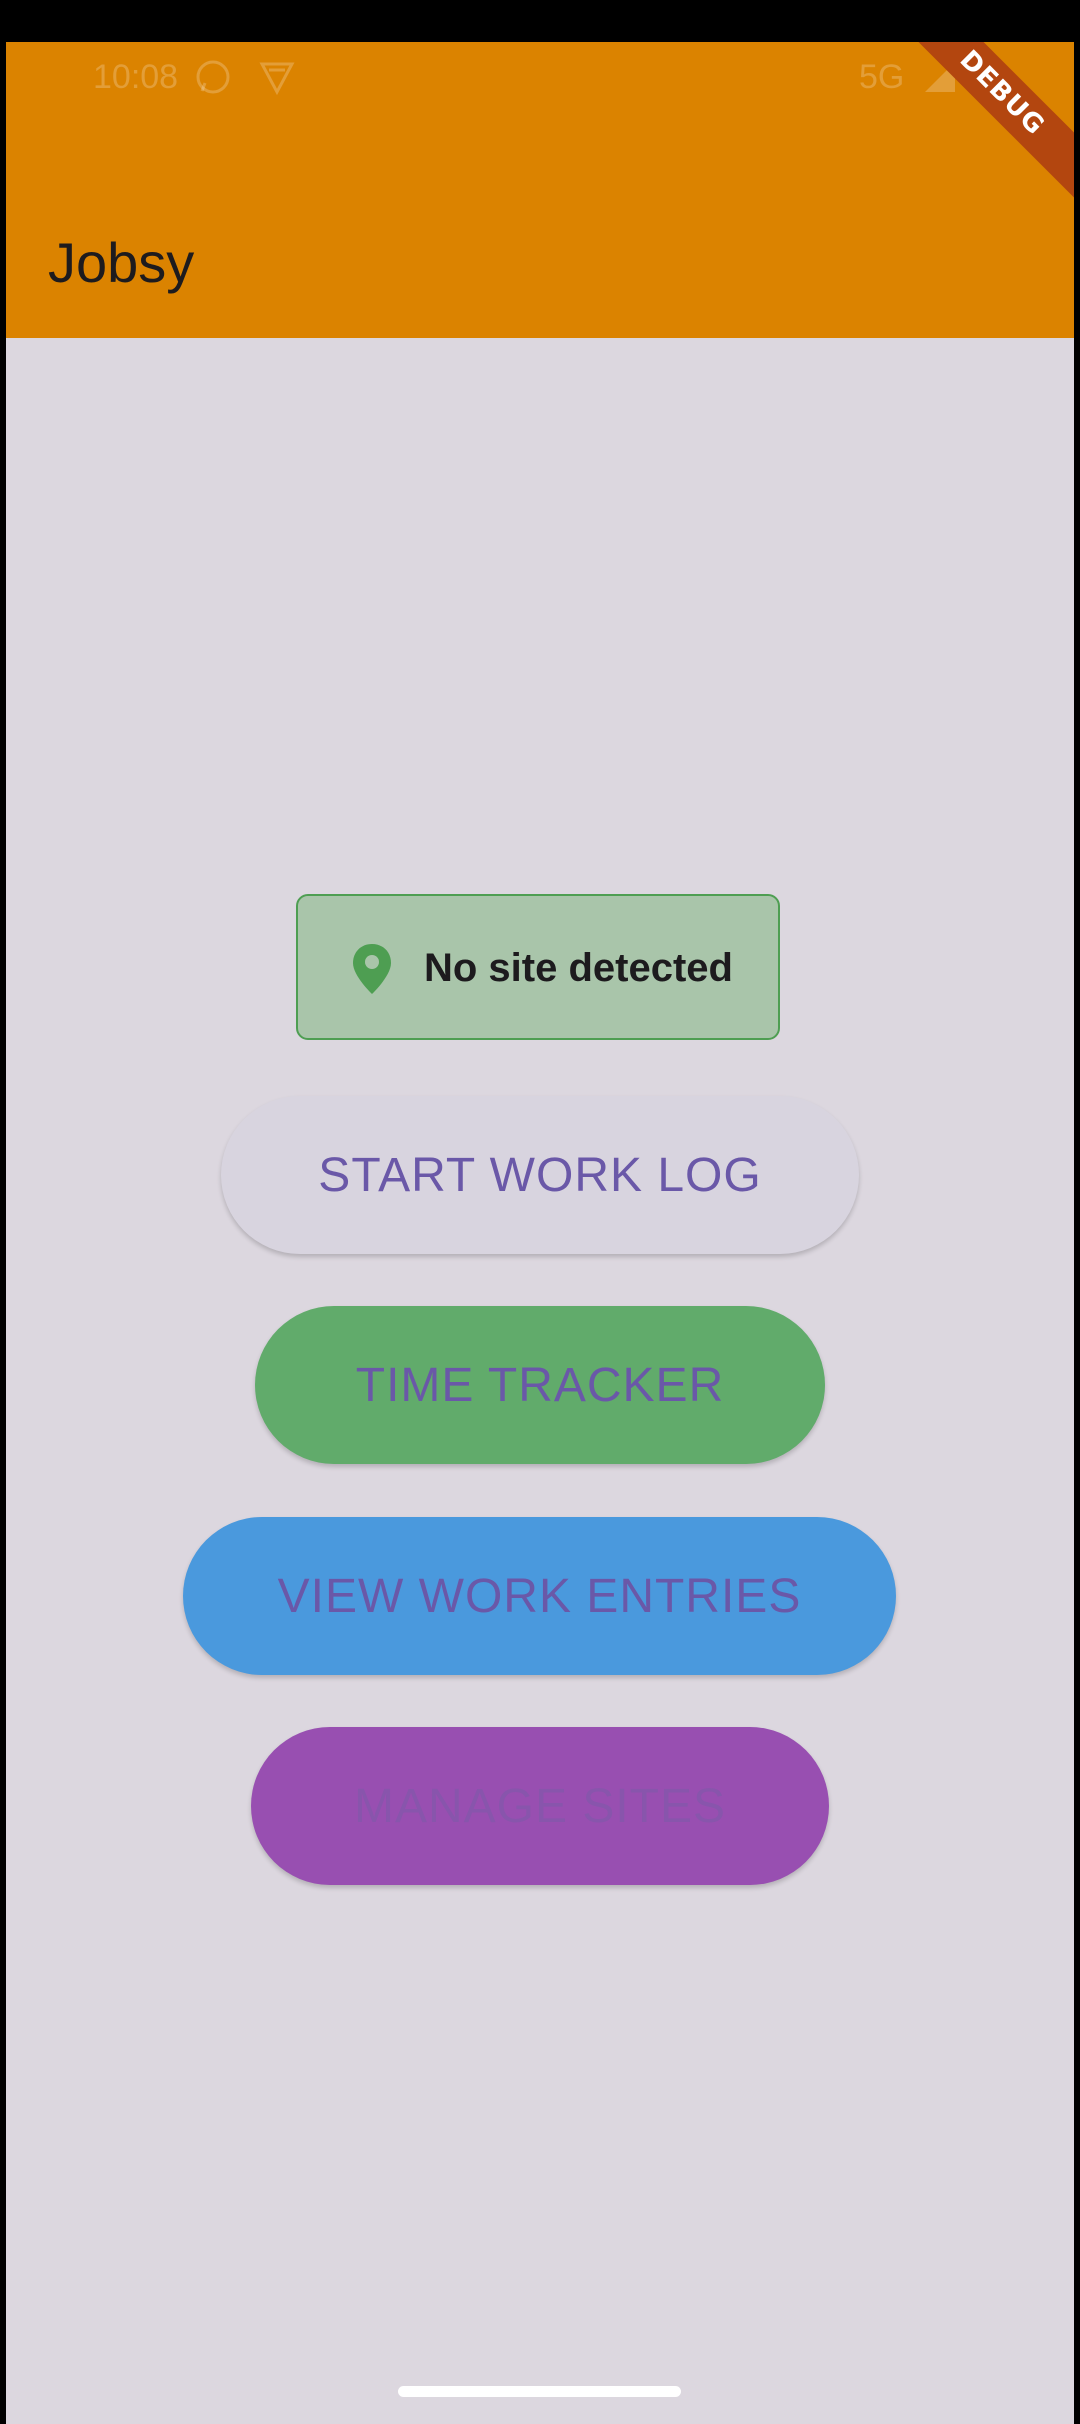 The image size is (1080, 2424). I want to click on vpn-shield-icon, so click(277, 81).